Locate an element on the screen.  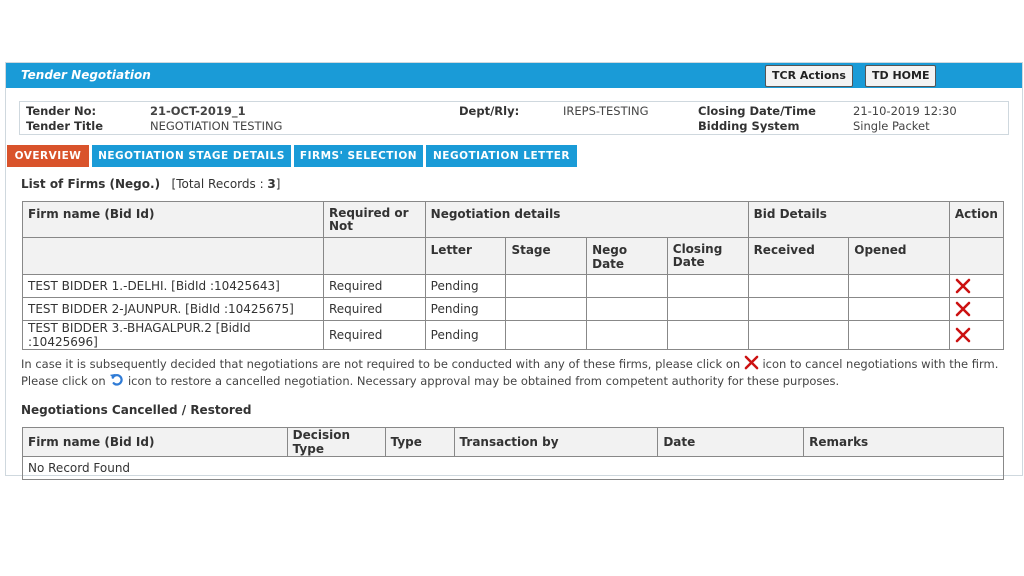
total-suffix: ] is located at coordinates (278, 184).